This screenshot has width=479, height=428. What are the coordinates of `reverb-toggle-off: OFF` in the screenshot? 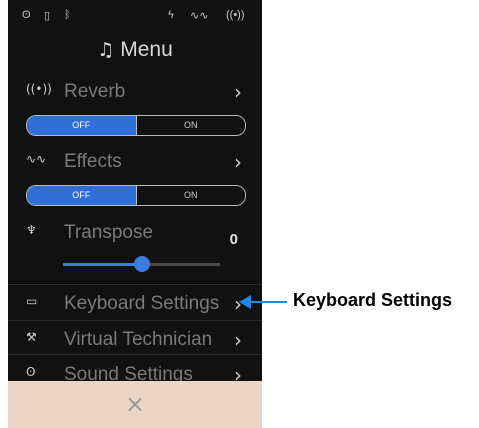 It's located at (81, 125).